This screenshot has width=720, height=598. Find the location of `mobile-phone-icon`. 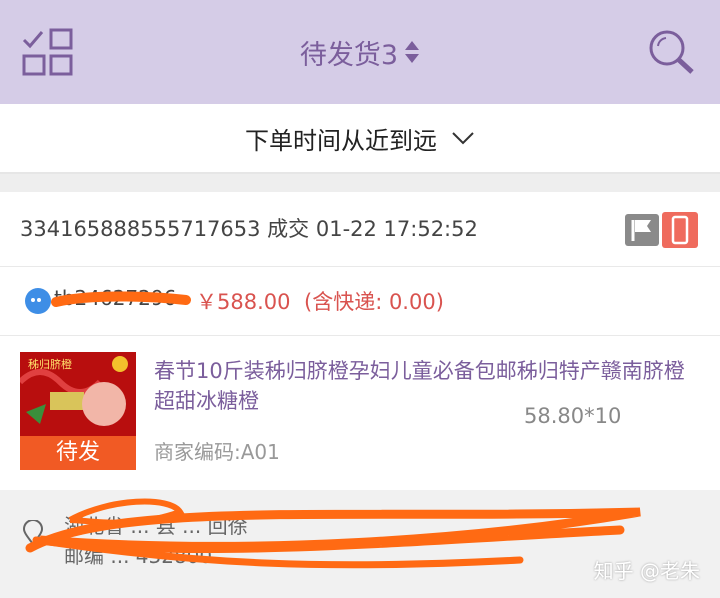

mobile-phone-icon is located at coordinates (680, 230).